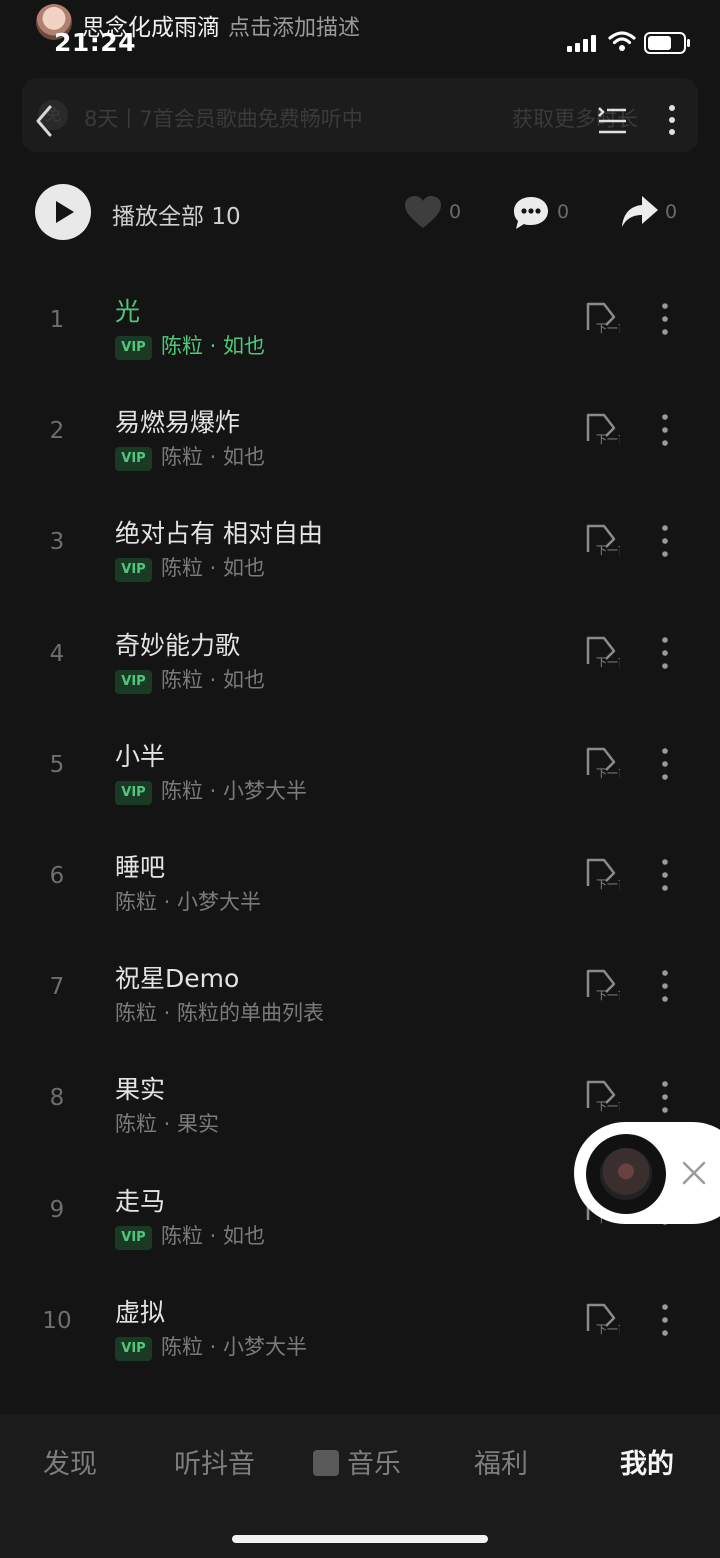  Describe the element at coordinates (672, 120) in the screenshot. I see `more-vertical-icon` at that location.